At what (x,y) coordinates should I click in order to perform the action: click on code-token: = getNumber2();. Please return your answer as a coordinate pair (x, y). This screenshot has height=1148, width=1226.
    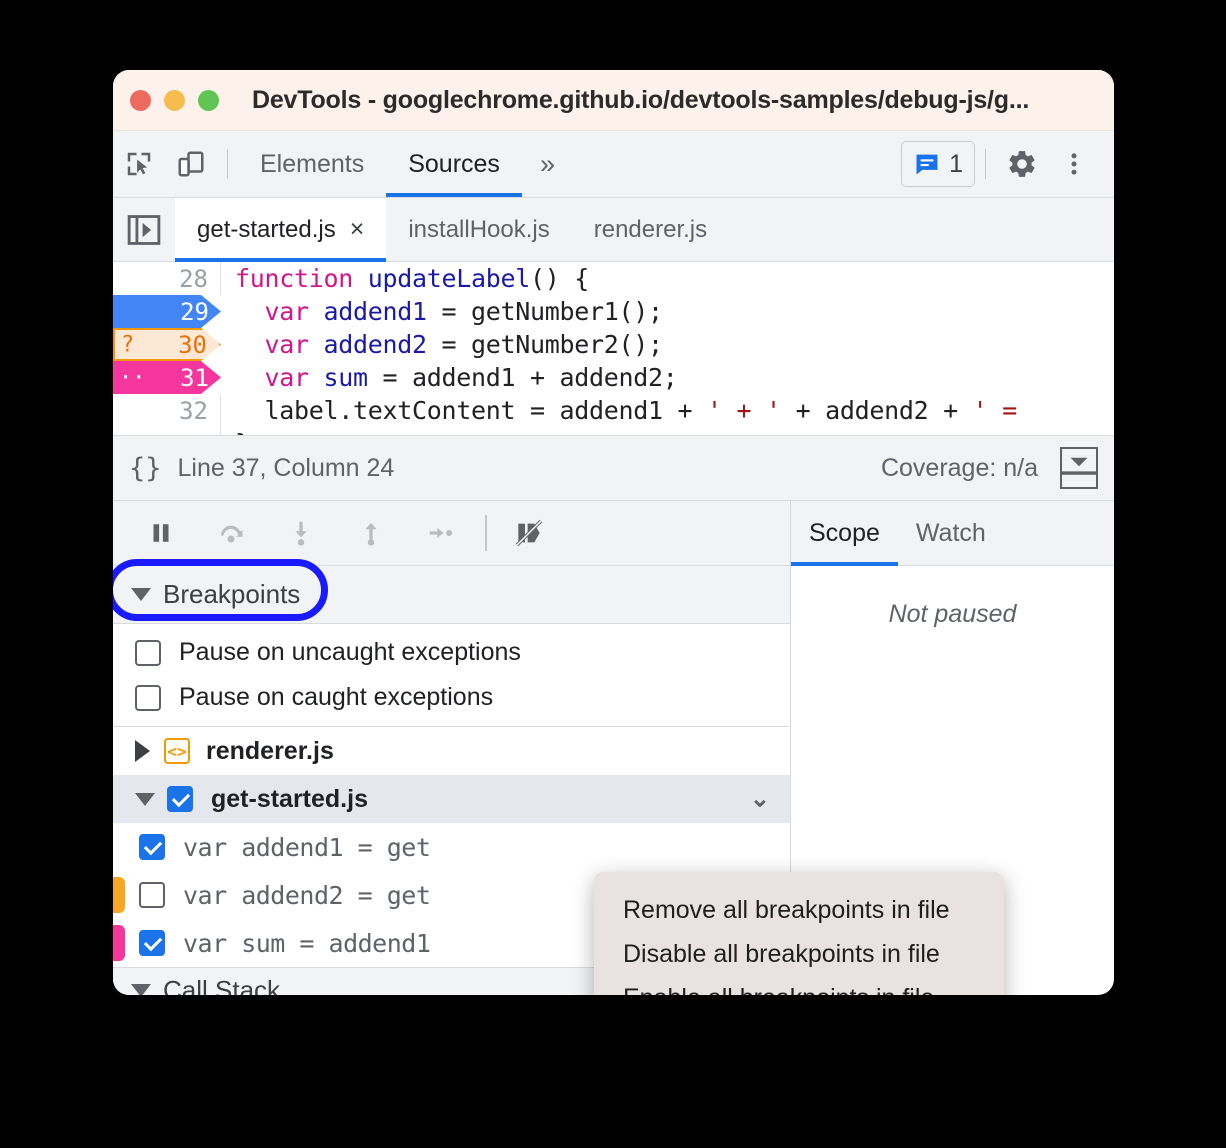
    Looking at the image, I should click on (545, 344).